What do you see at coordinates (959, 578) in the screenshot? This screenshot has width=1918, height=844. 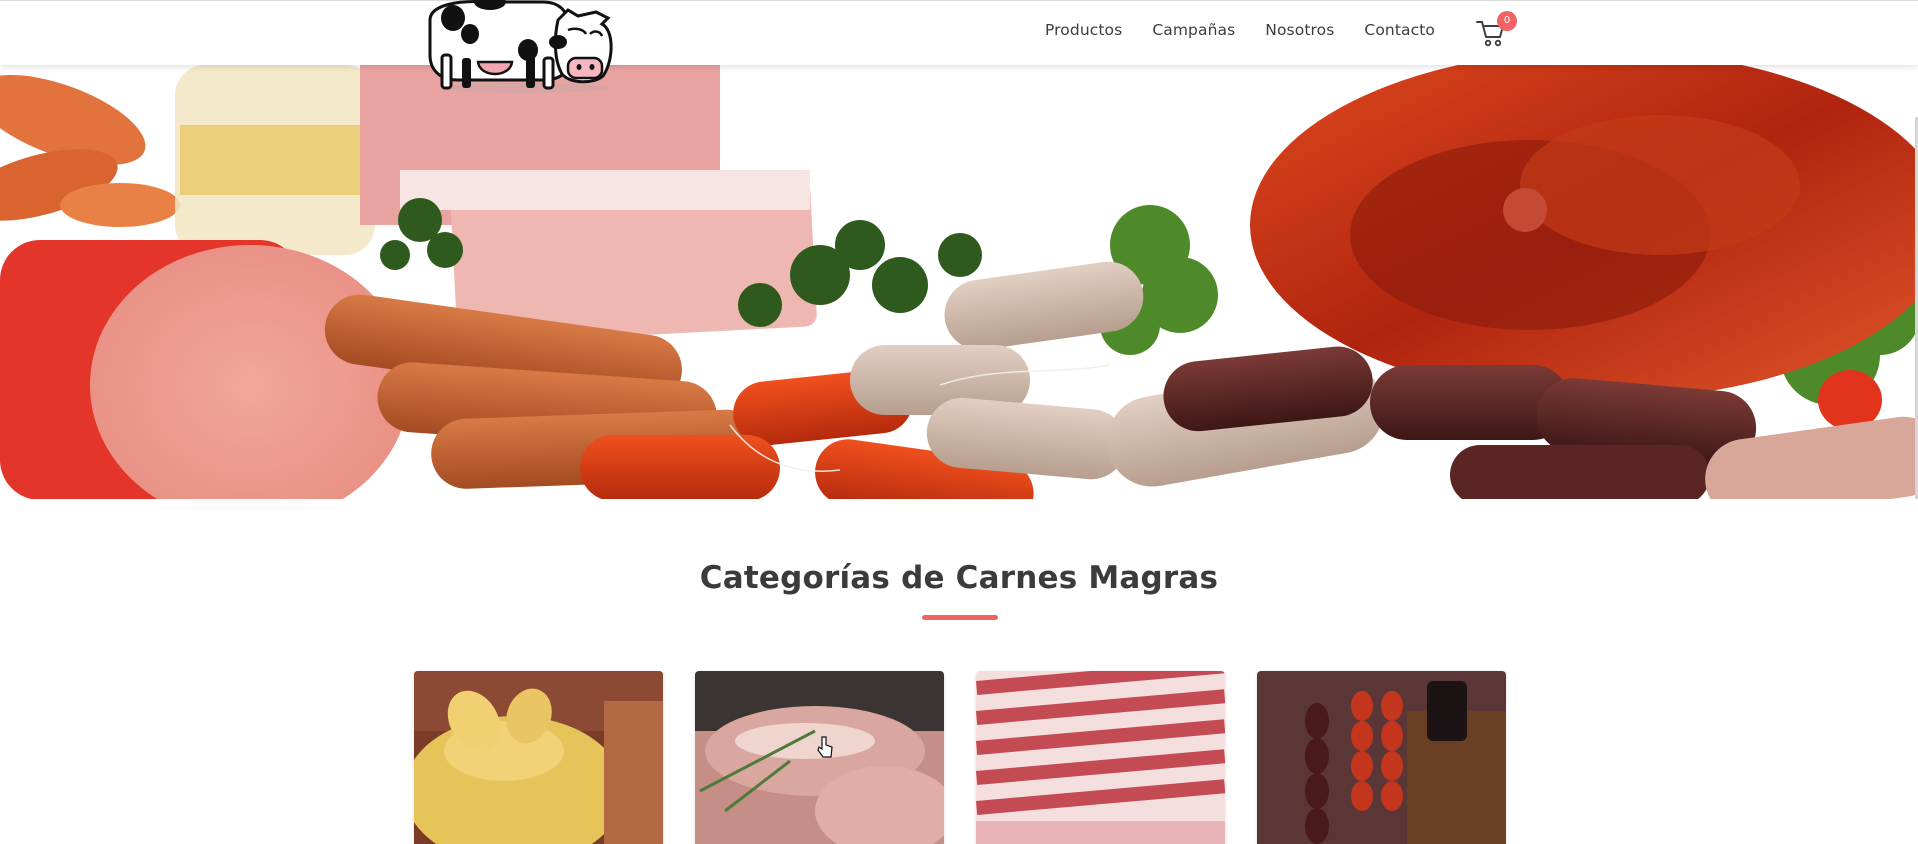 I see `section-title: Categorías de Carnes Magras` at bounding box center [959, 578].